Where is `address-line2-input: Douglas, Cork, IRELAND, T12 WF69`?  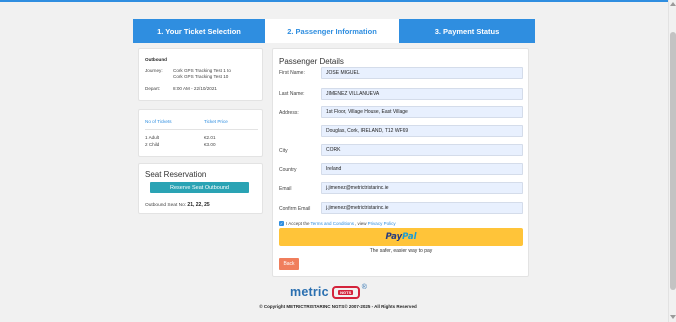 address-line2-input: Douglas, Cork, IRELAND, T12 WF69 is located at coordinates (422, 131).